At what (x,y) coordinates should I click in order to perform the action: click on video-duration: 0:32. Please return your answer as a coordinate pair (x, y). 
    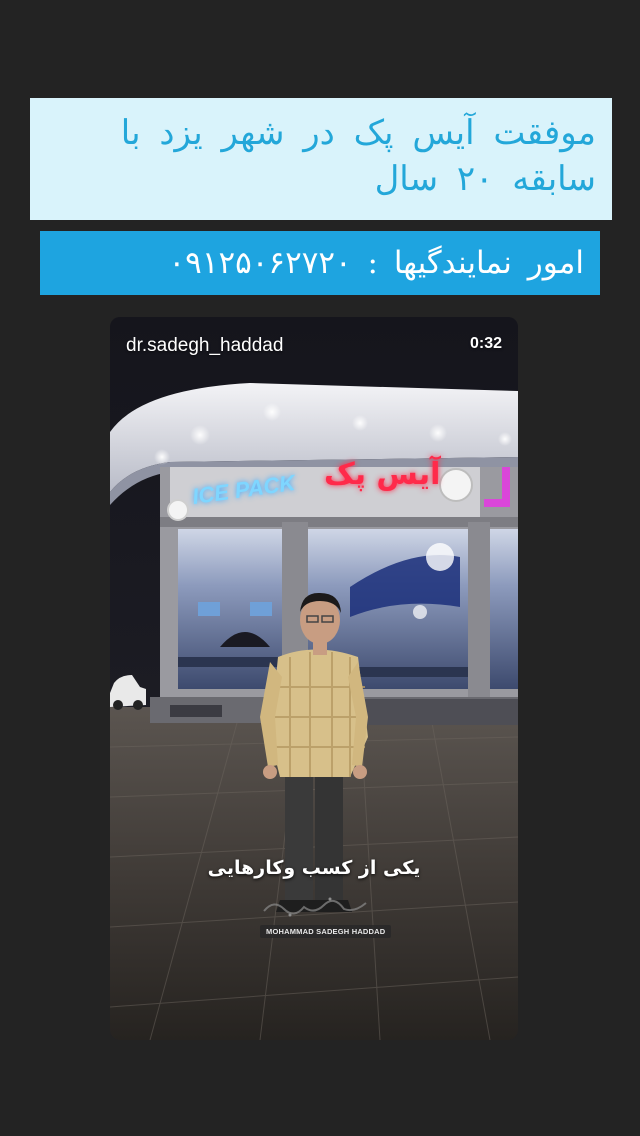
    Looking at the image, I should click on (485, 343).